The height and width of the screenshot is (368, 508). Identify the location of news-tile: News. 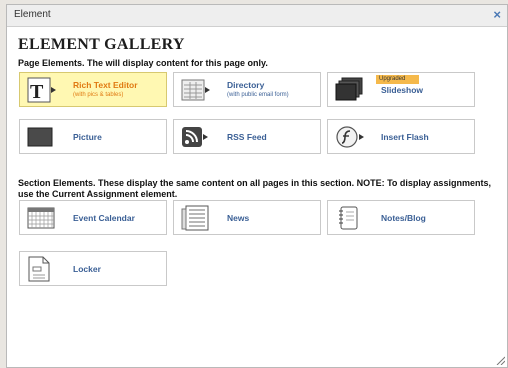
(247, 217).